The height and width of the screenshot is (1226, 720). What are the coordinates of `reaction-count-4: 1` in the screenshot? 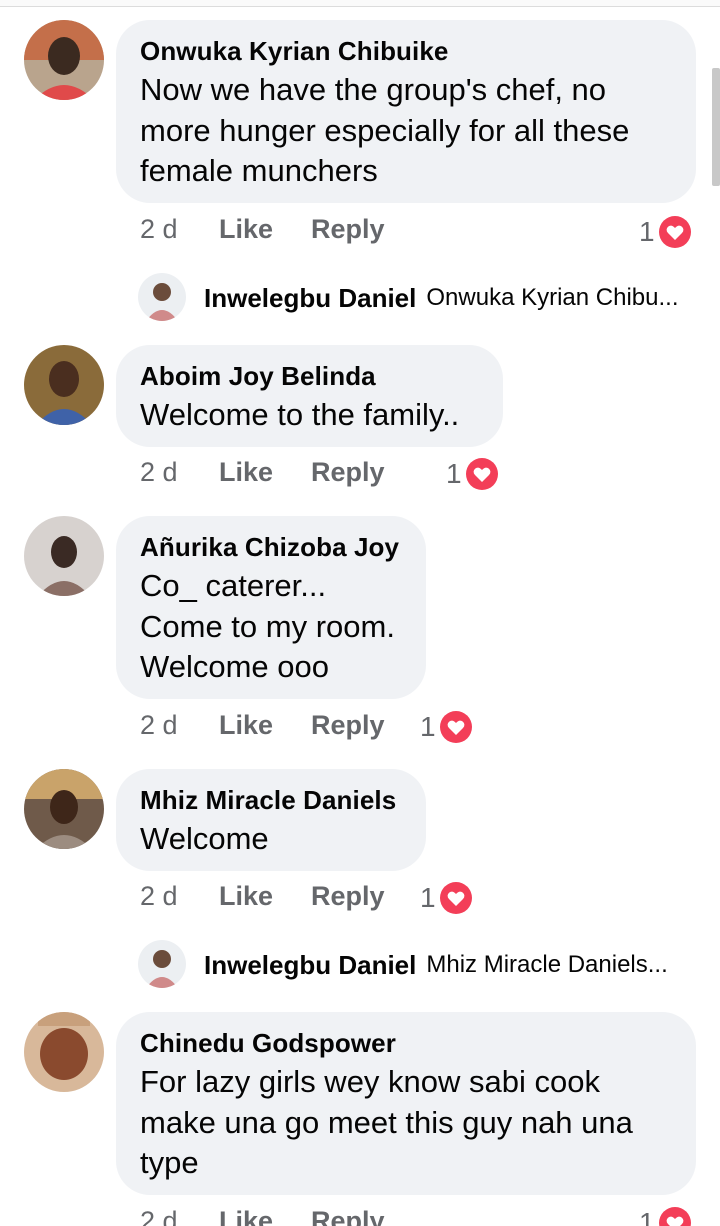 It's located at (446, 898).